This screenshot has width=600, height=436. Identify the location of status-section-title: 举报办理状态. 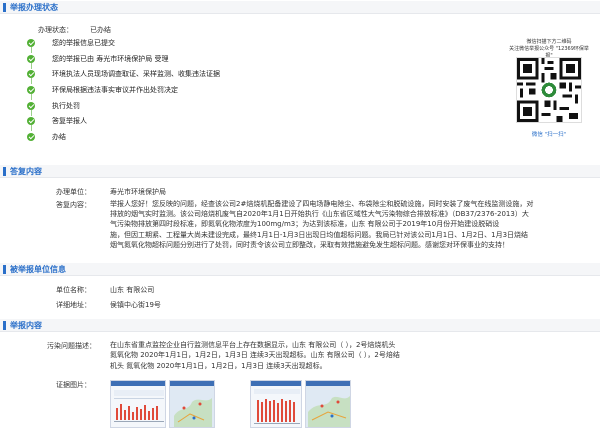
(34, 7).